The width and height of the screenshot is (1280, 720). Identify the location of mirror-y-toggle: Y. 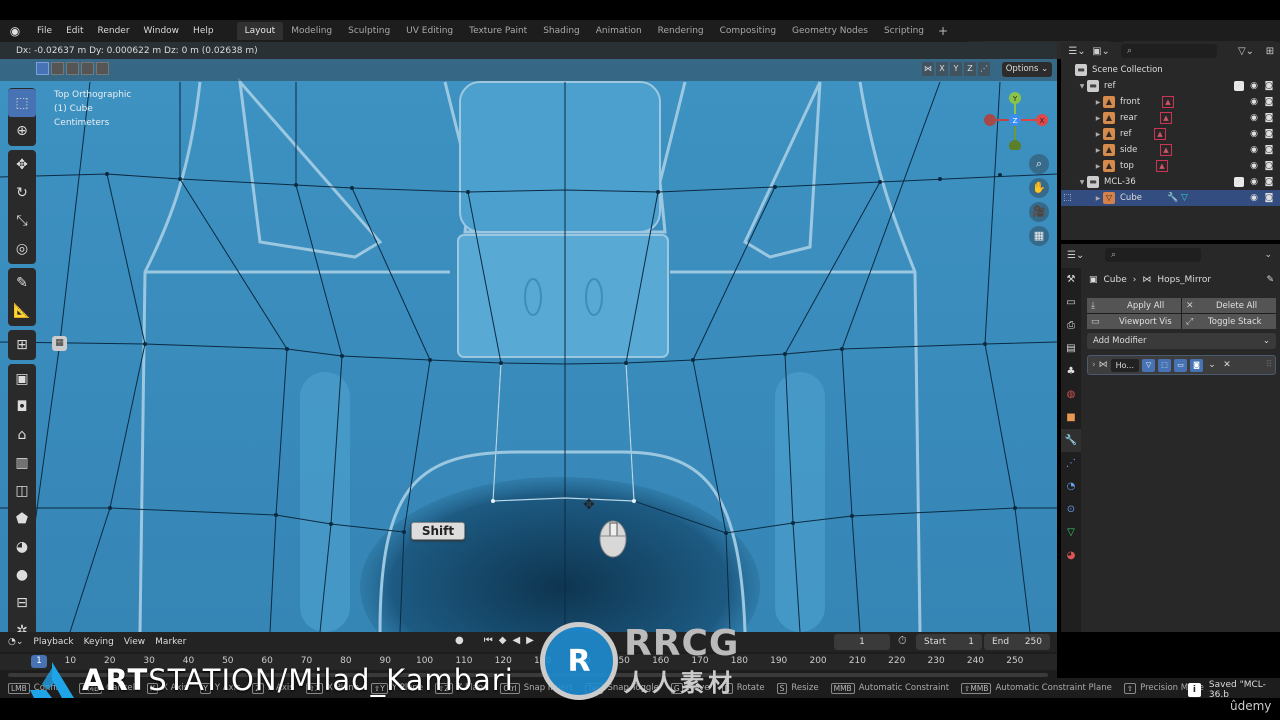
(956, 69).